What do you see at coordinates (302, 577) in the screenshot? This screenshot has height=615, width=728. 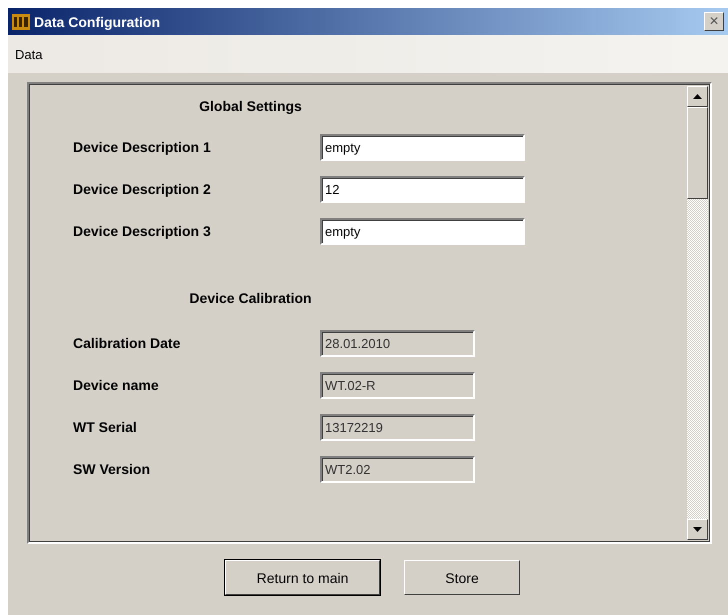 I see `dialog-button: Return to main` at bounding box center [302, 577].